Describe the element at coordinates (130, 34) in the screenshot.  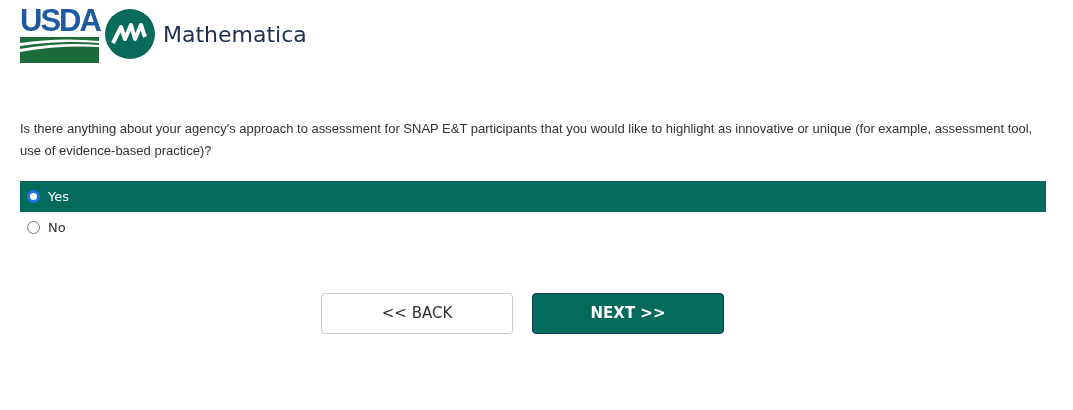
I see `wave-logo-icon` at that location.